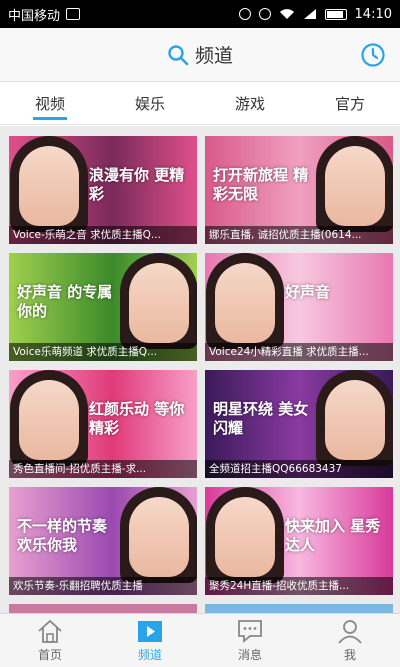 The width and height of the screenshot is (400, 667). What do you see at coordinates (249, 655) in the screenshot?
I see `nav-label: 消息` at bounding box center [249, 655].